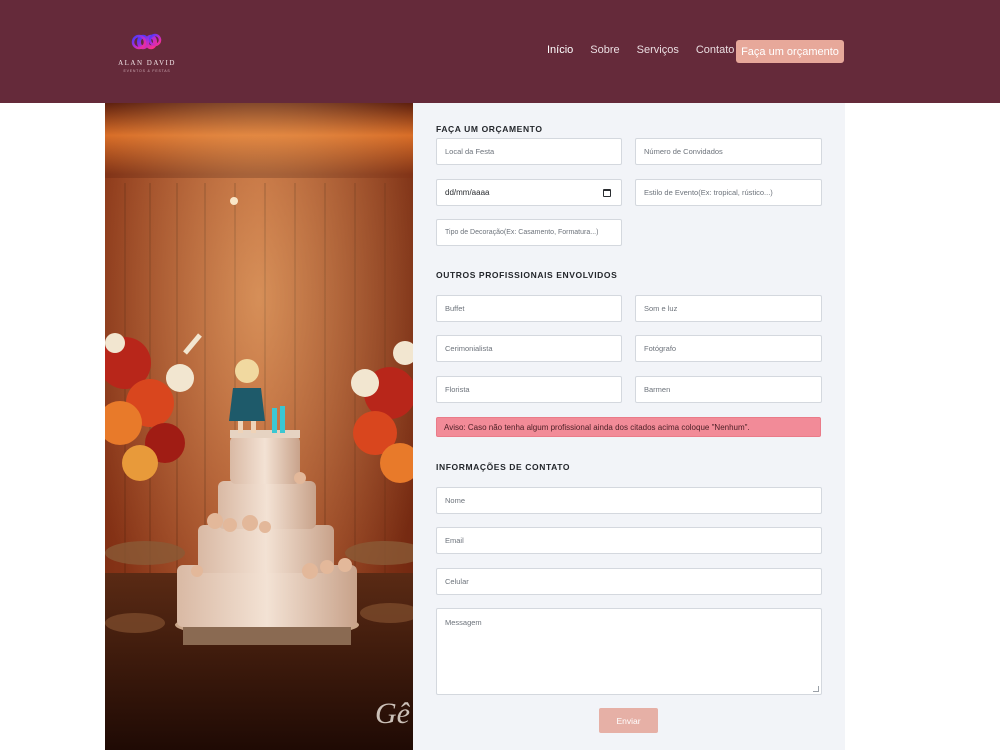 This screenshot has width=1000, height=750. I want to click on numero-convidados-input: Número de Convidados, so click(728, 151).